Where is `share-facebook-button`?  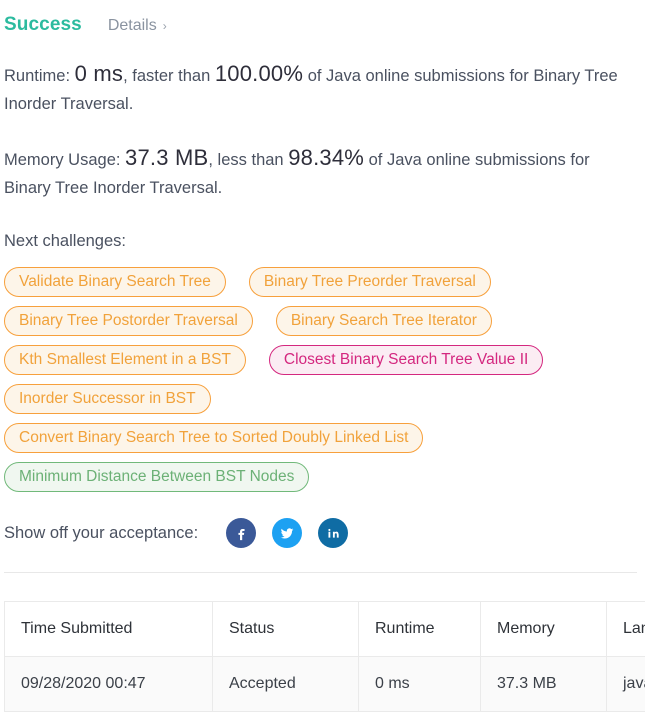
share-facebook-button is located at coordinates (241, 533).